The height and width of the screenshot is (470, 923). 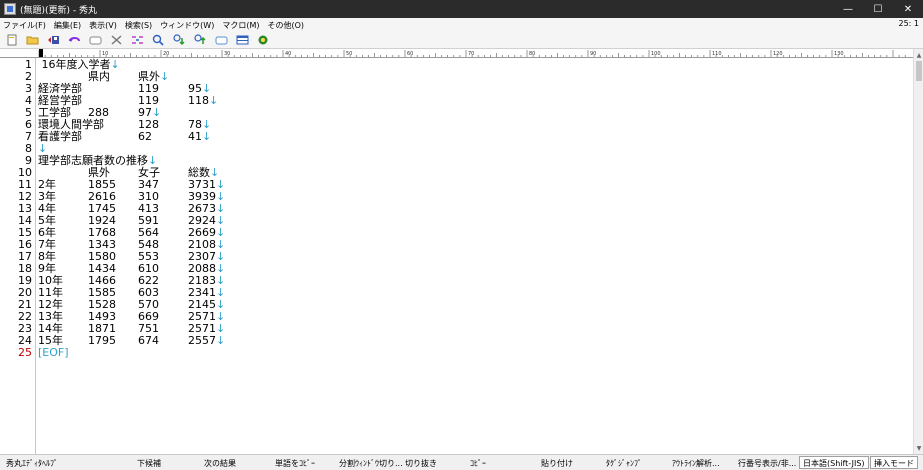 What do you see at coordinates (778, 54) in the screenshot?
I see `ruler-label: 120` at bounding box center [778, 54].